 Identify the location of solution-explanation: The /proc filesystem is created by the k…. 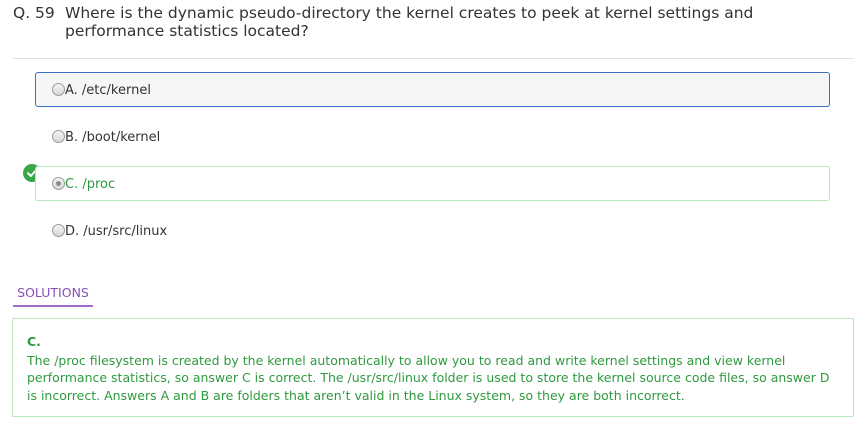
(428, 377).